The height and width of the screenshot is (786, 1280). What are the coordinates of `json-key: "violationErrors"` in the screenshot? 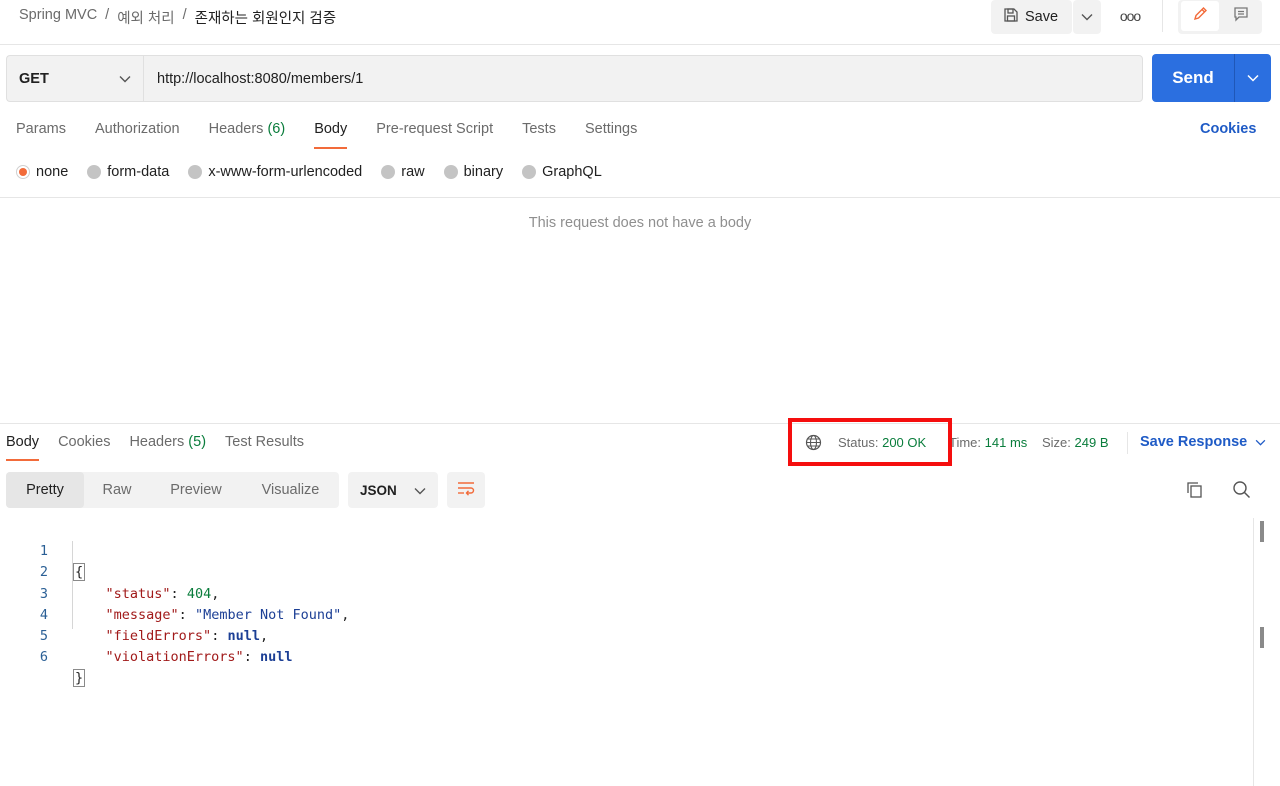 It's located at (174, 657).